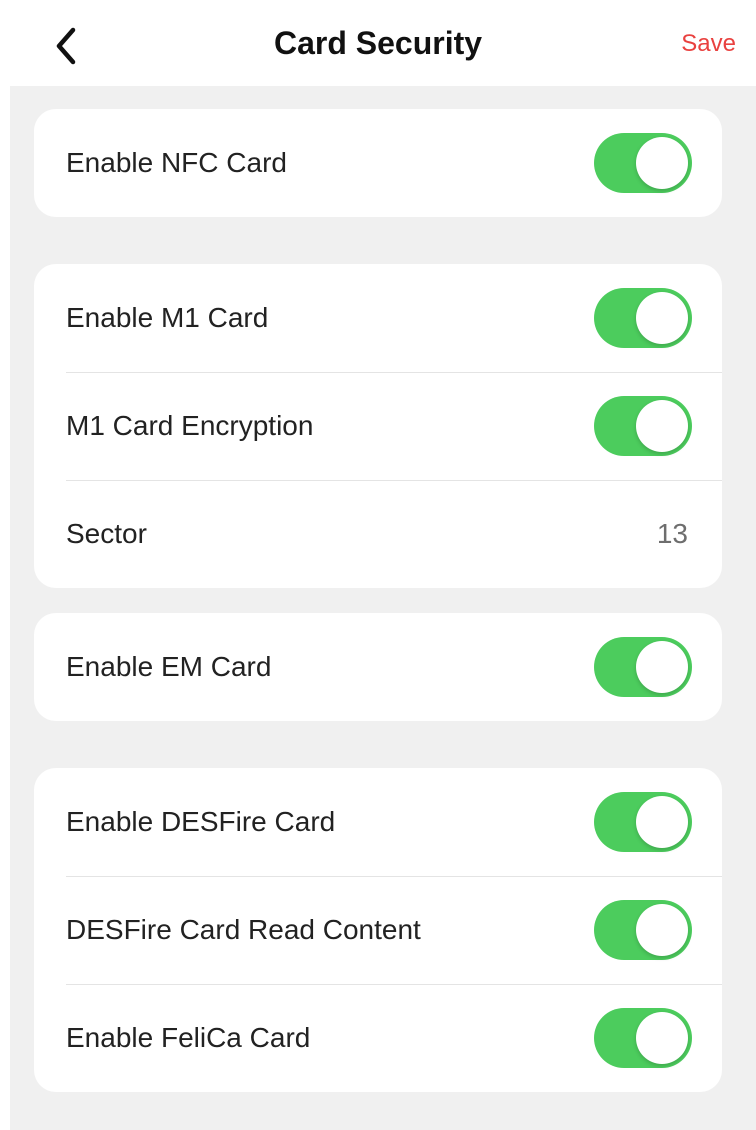  Describe the element at coordinates (169, 666) in the screenshot. I see `setting-label: Enable EM Card` at that location.